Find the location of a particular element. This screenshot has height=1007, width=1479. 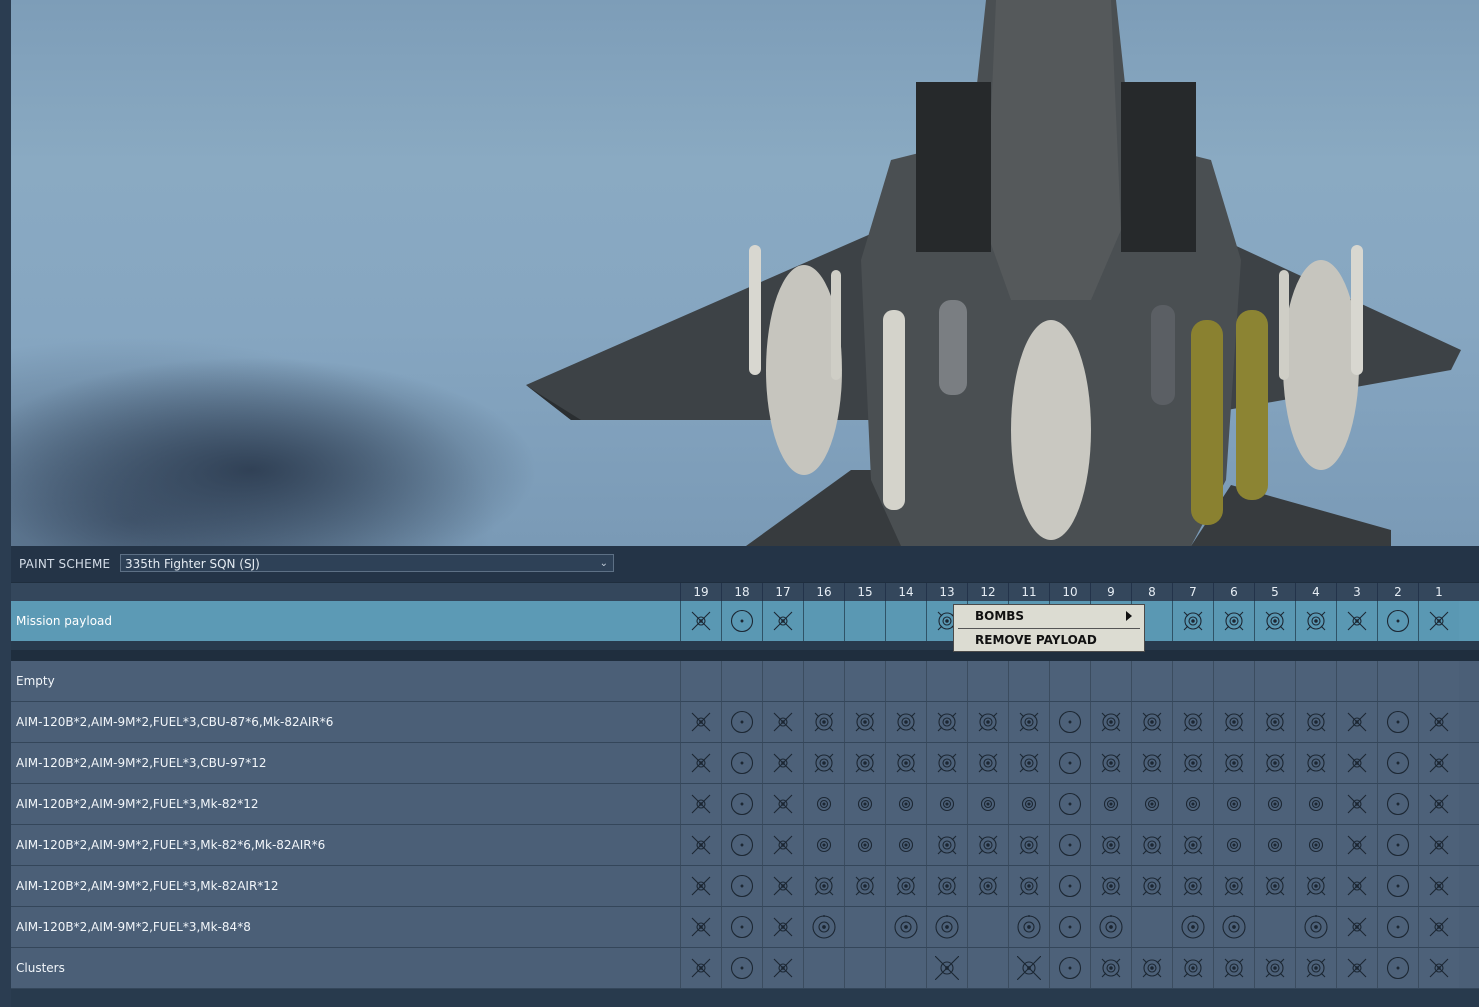

menu-item-remove-payload: REMOVE PAYLOAD is located at coordinates (1049, 640).